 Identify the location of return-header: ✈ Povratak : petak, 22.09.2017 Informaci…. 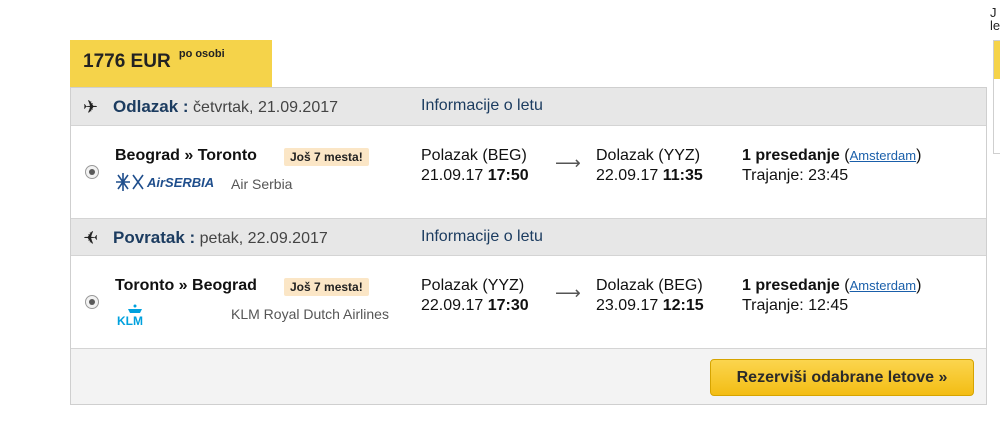
(528, 237).